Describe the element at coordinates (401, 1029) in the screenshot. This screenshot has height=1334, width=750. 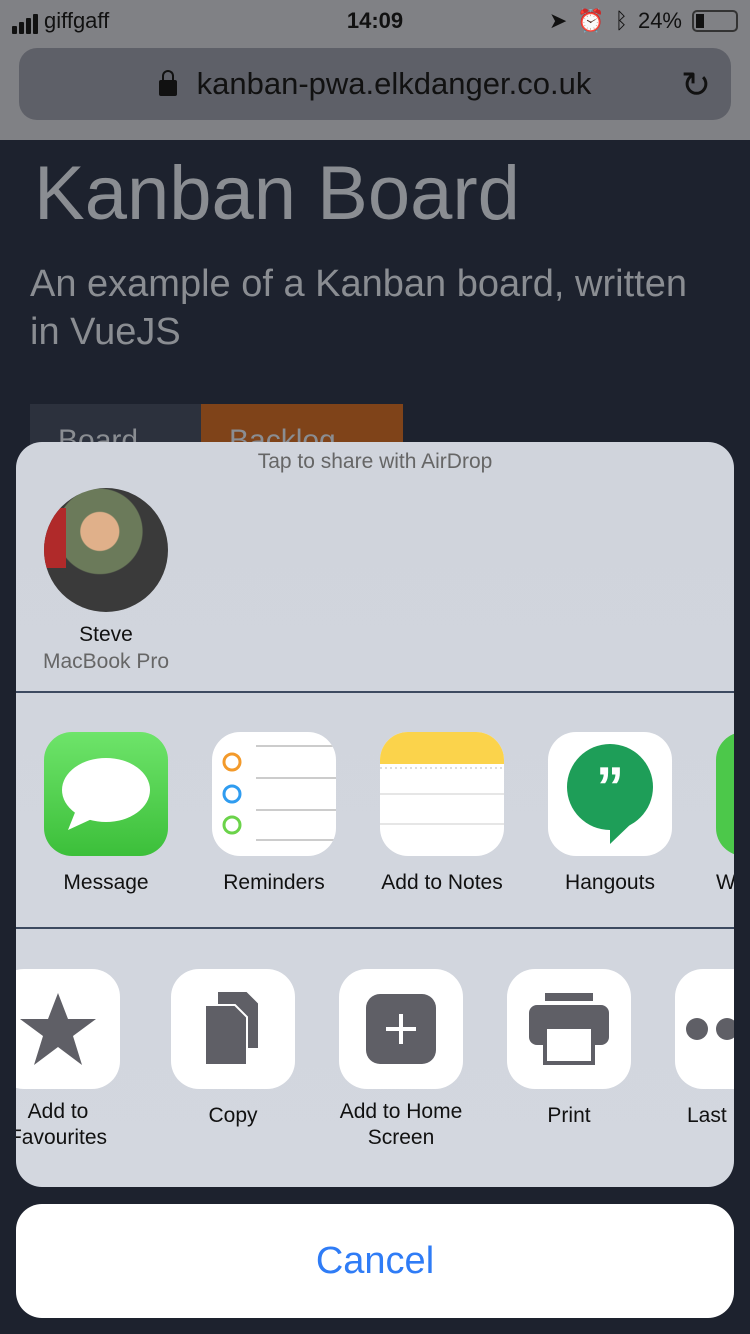
I see `add-icon` at that location.